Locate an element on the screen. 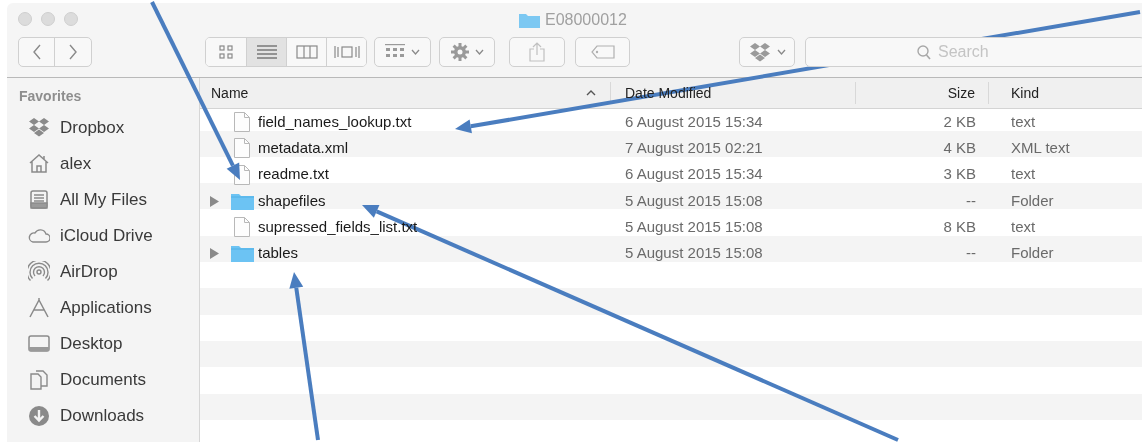 This screenshot has height=442, width=1142. table-cell-text: 2 KB is located at coordinates (959, 121).